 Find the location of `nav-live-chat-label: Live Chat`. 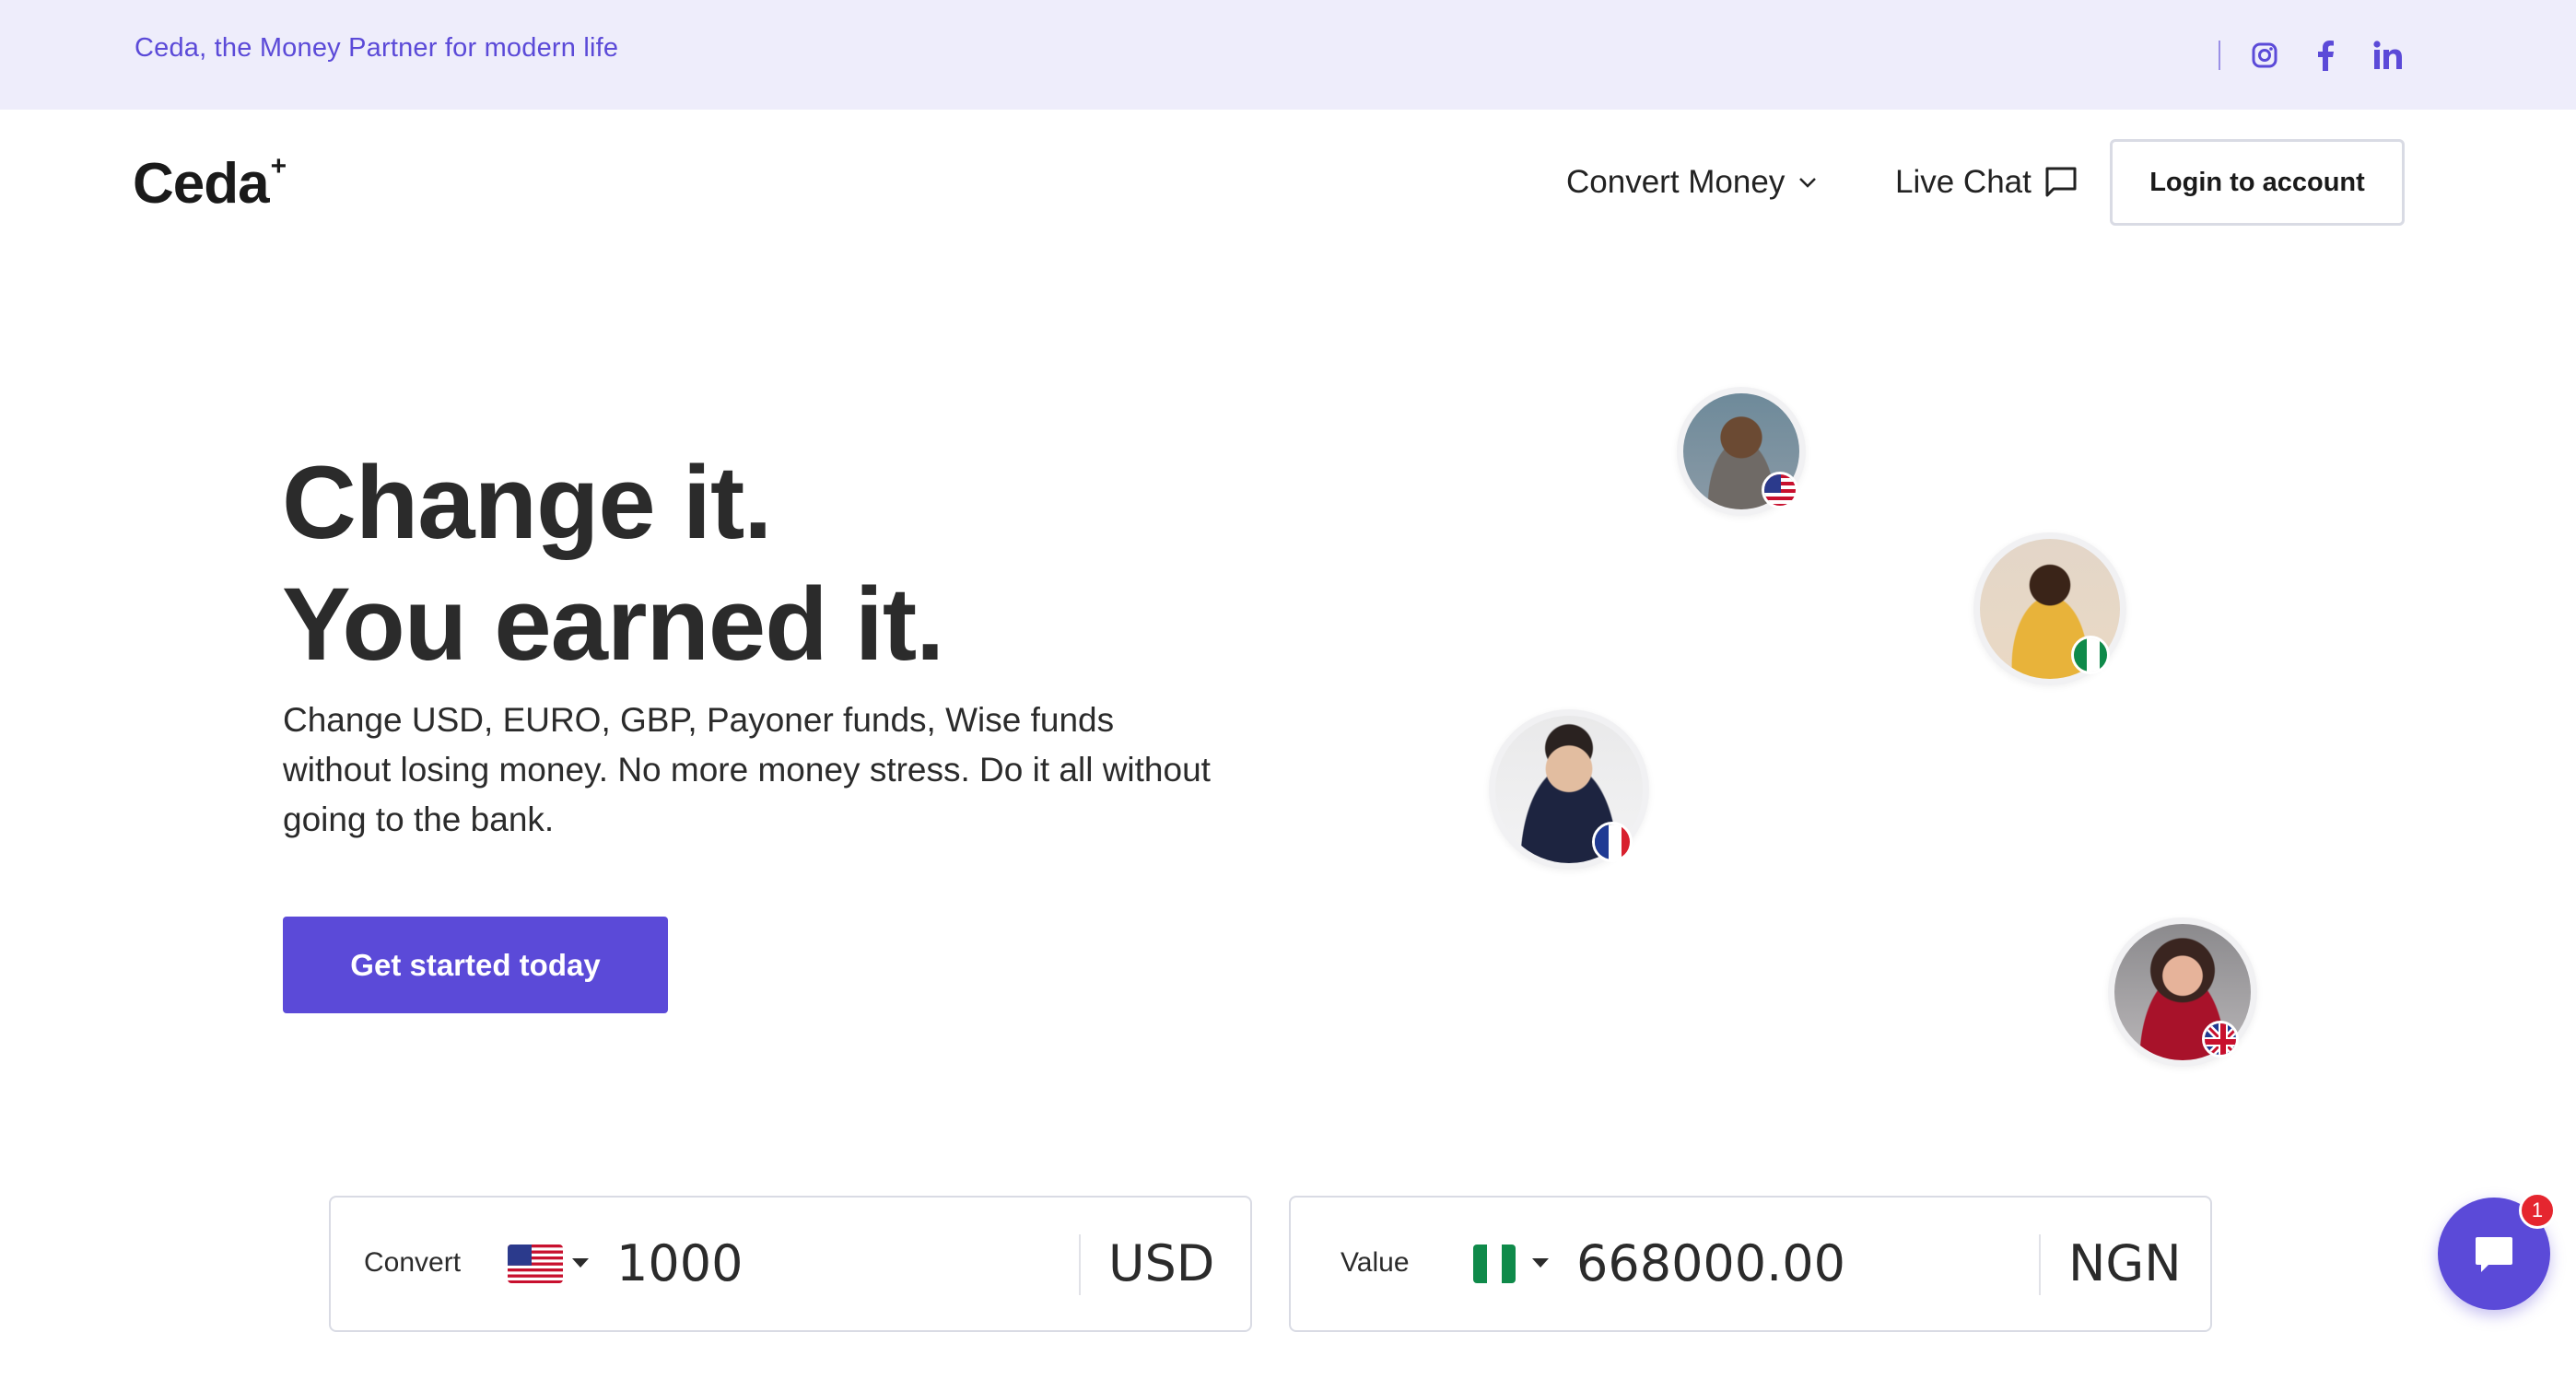

nav-live-chat-label: Live Chat is located at coordinates (1964, 182).